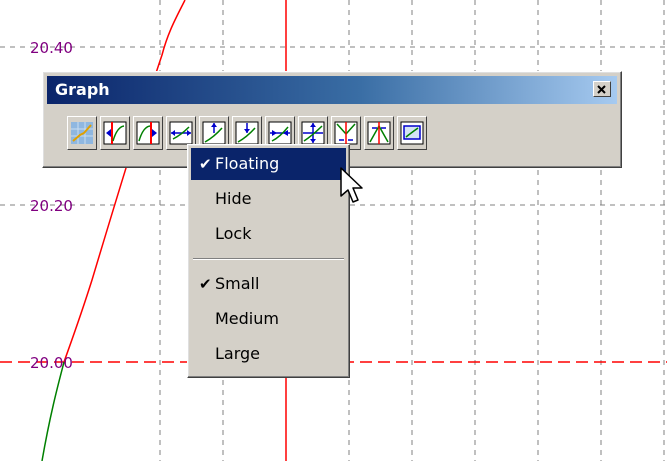  I want to click on cursor-left-icon, so click(115, 133).